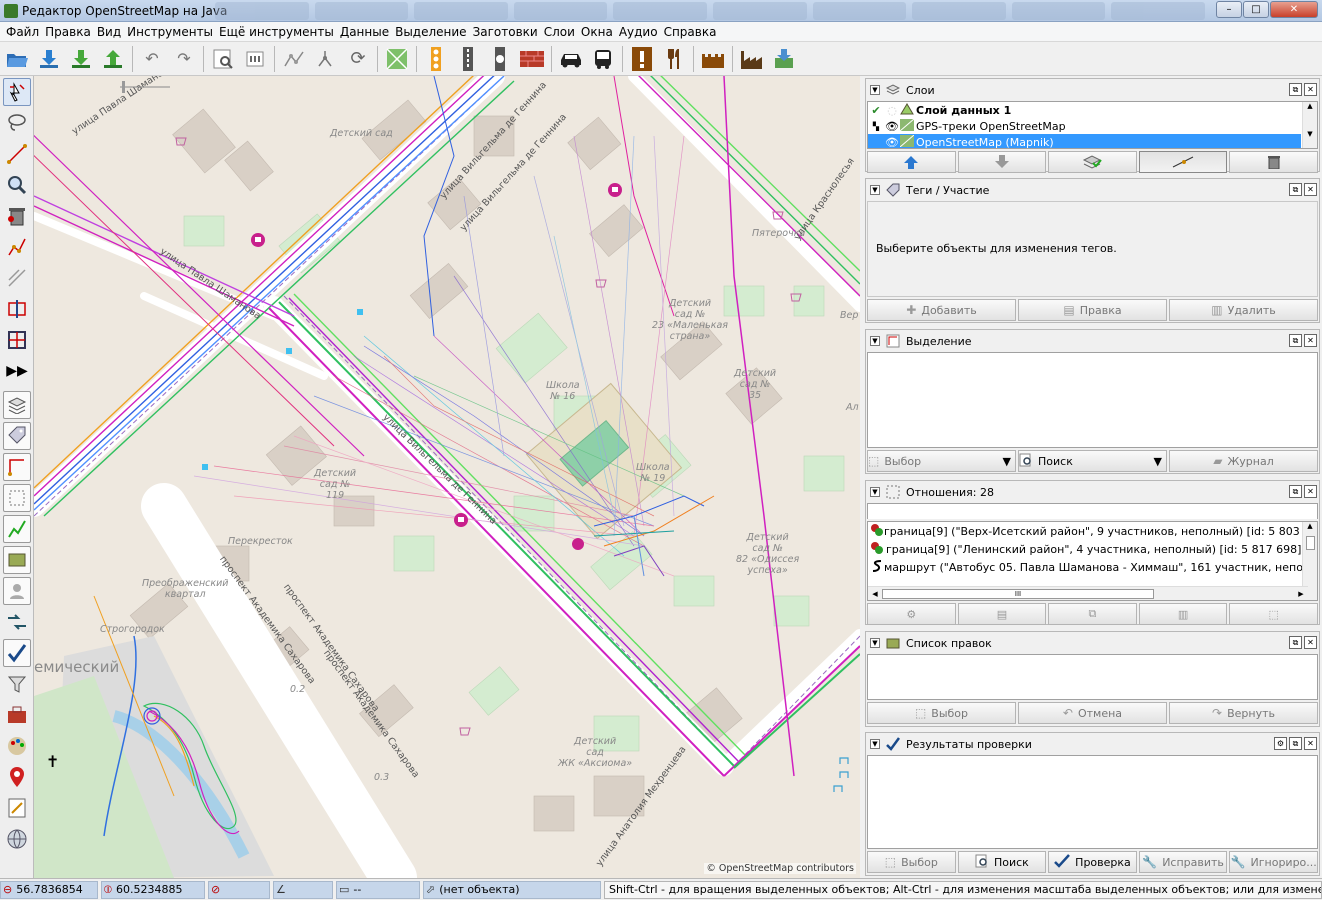  What do you see at coordinates (1092, 461) in the screenshot?
I see `search-button: Поиск ▼` at bounding box center [1092, 461].